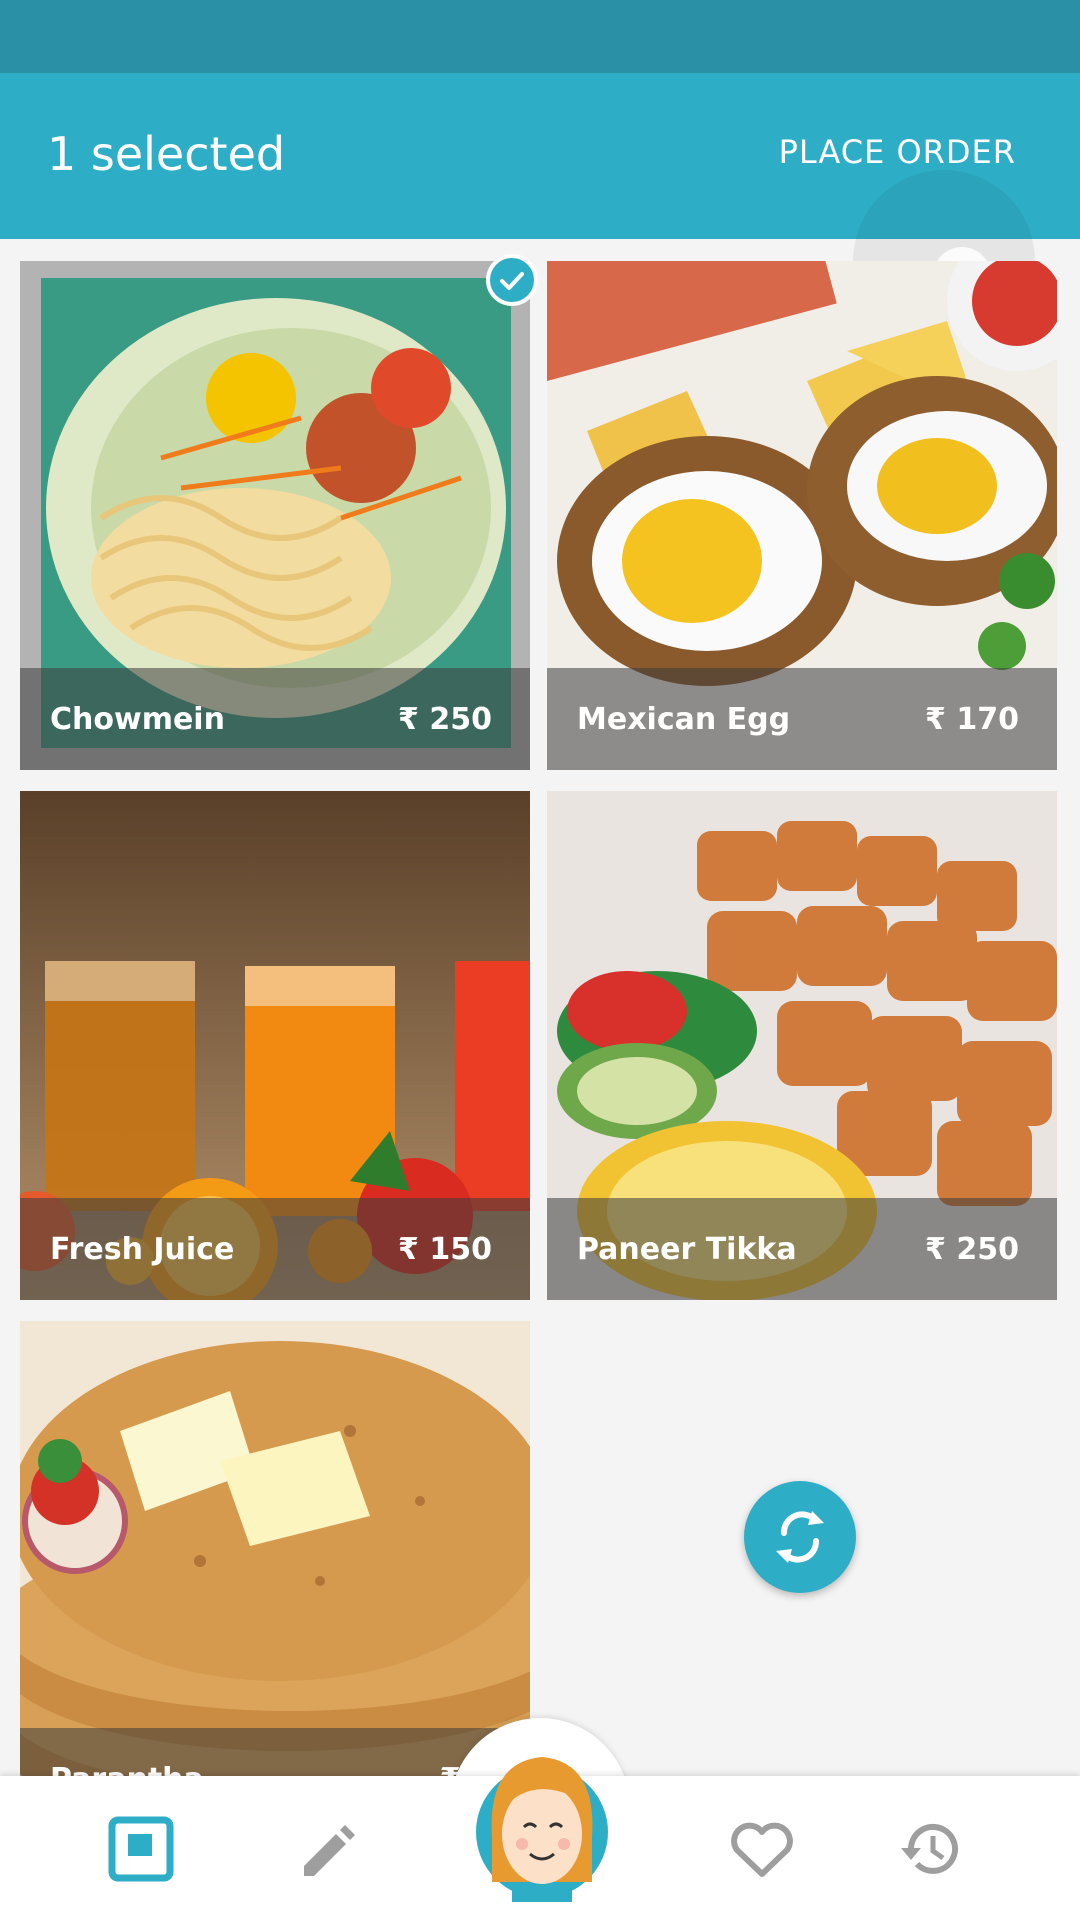 This screenshot has height=1920, width=1080. Describe the element at coordinates (445, 1249) in the screenshot. I see `food-price: ₹ 150` at that location.